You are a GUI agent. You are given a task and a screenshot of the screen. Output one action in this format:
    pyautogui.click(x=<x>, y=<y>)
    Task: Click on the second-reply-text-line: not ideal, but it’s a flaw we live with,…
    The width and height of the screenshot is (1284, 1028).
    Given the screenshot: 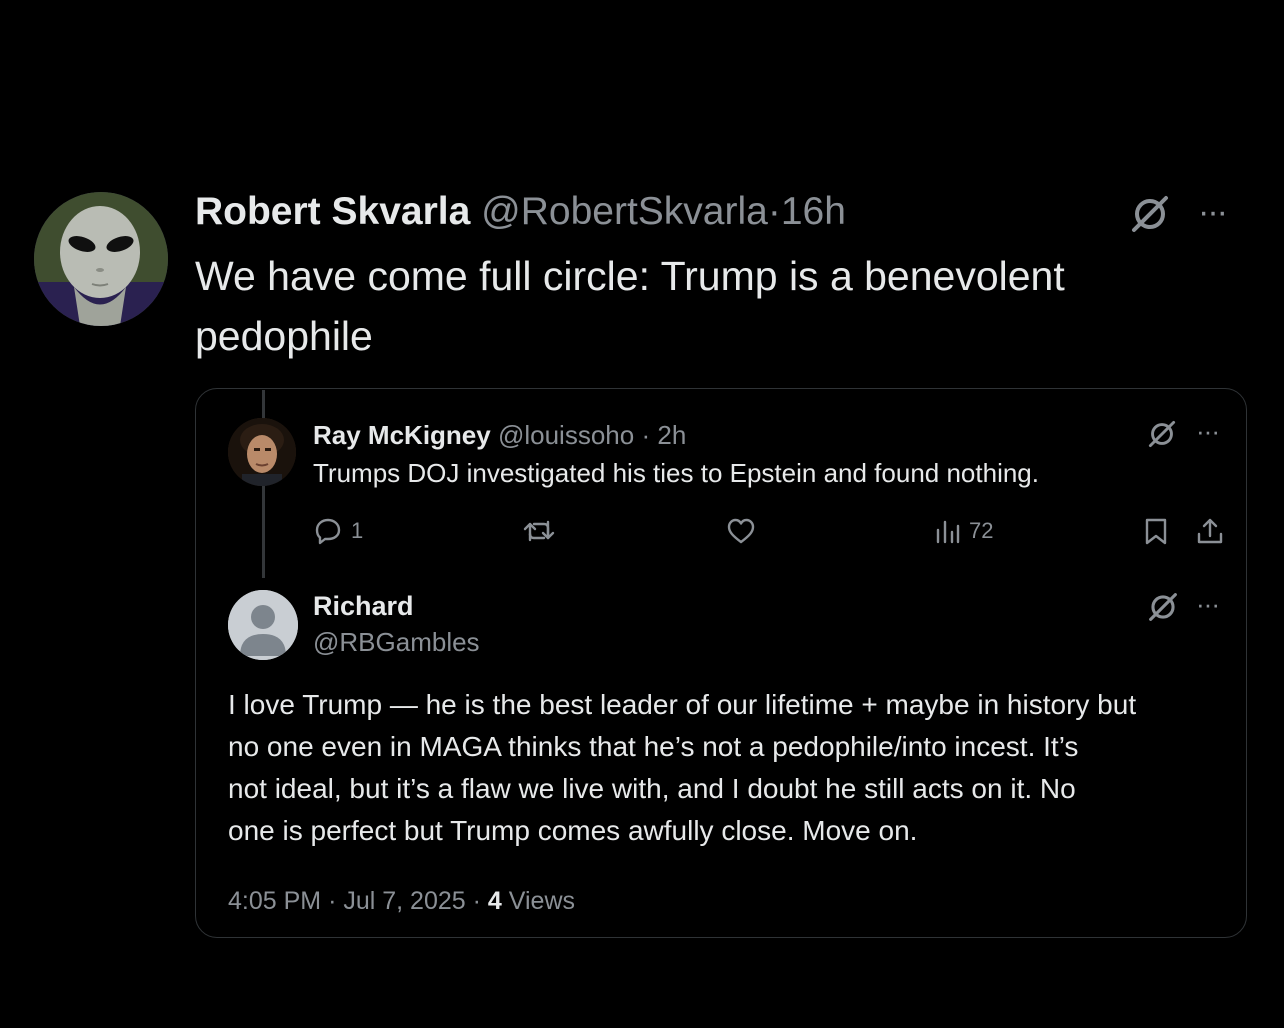 What is the action you would take?
    pyautogui.click(x=652, y=788)
    